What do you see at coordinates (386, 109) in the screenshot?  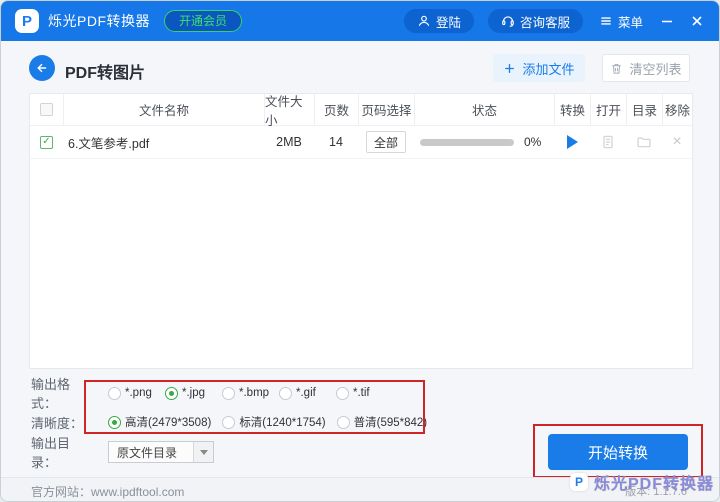 I see `column-header-pagerange: 页码选择` at bounding box center [386, 109].